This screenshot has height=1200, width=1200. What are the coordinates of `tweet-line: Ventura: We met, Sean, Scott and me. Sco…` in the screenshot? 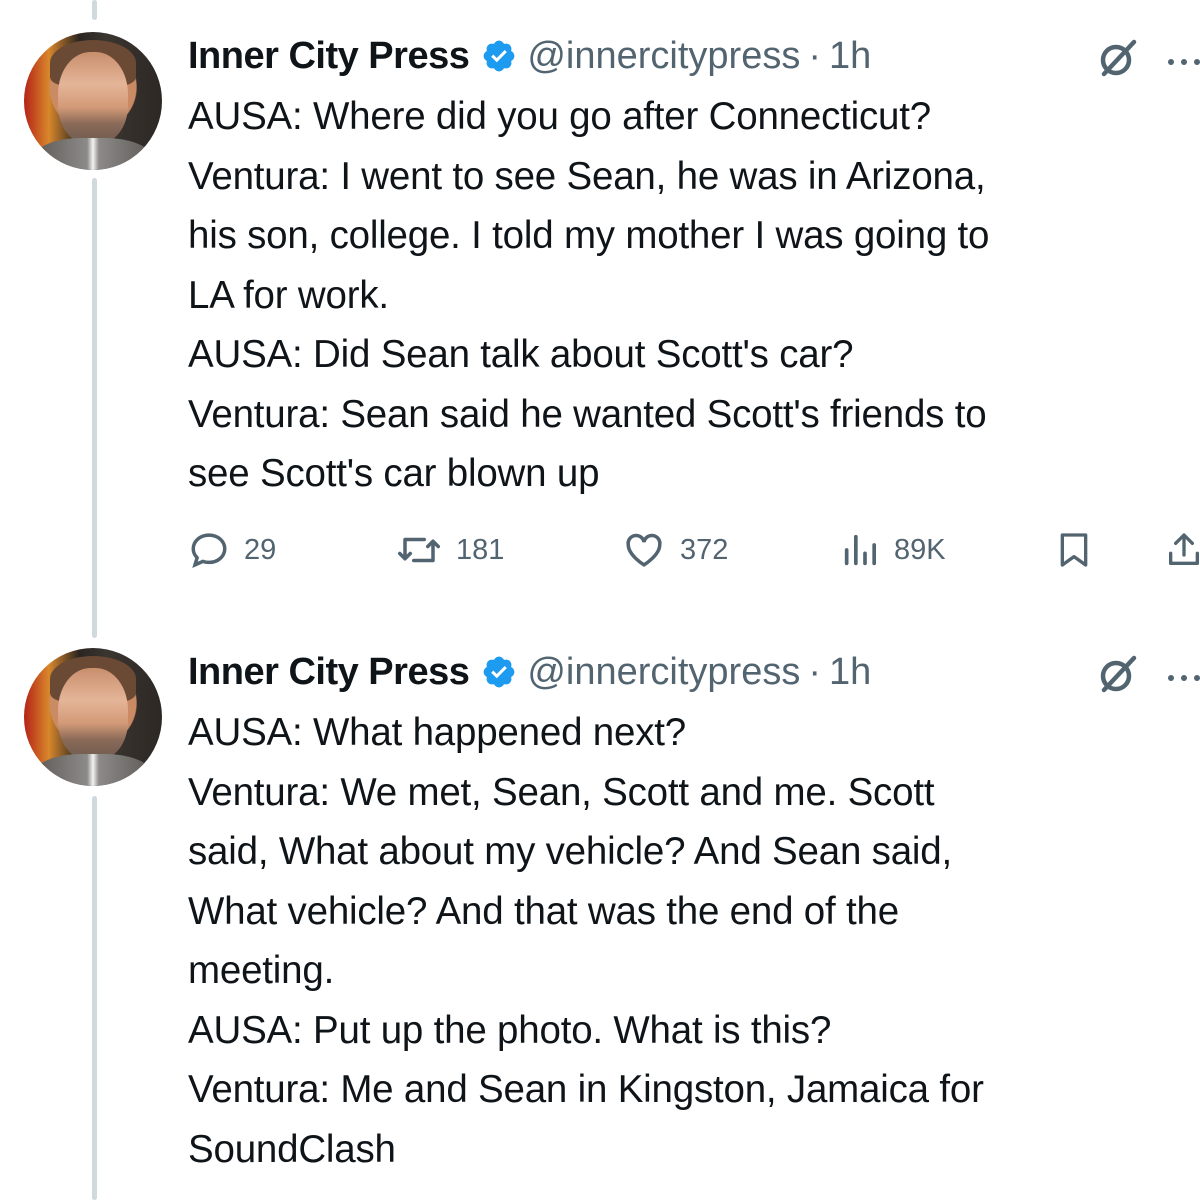 It's located at (561, 792).